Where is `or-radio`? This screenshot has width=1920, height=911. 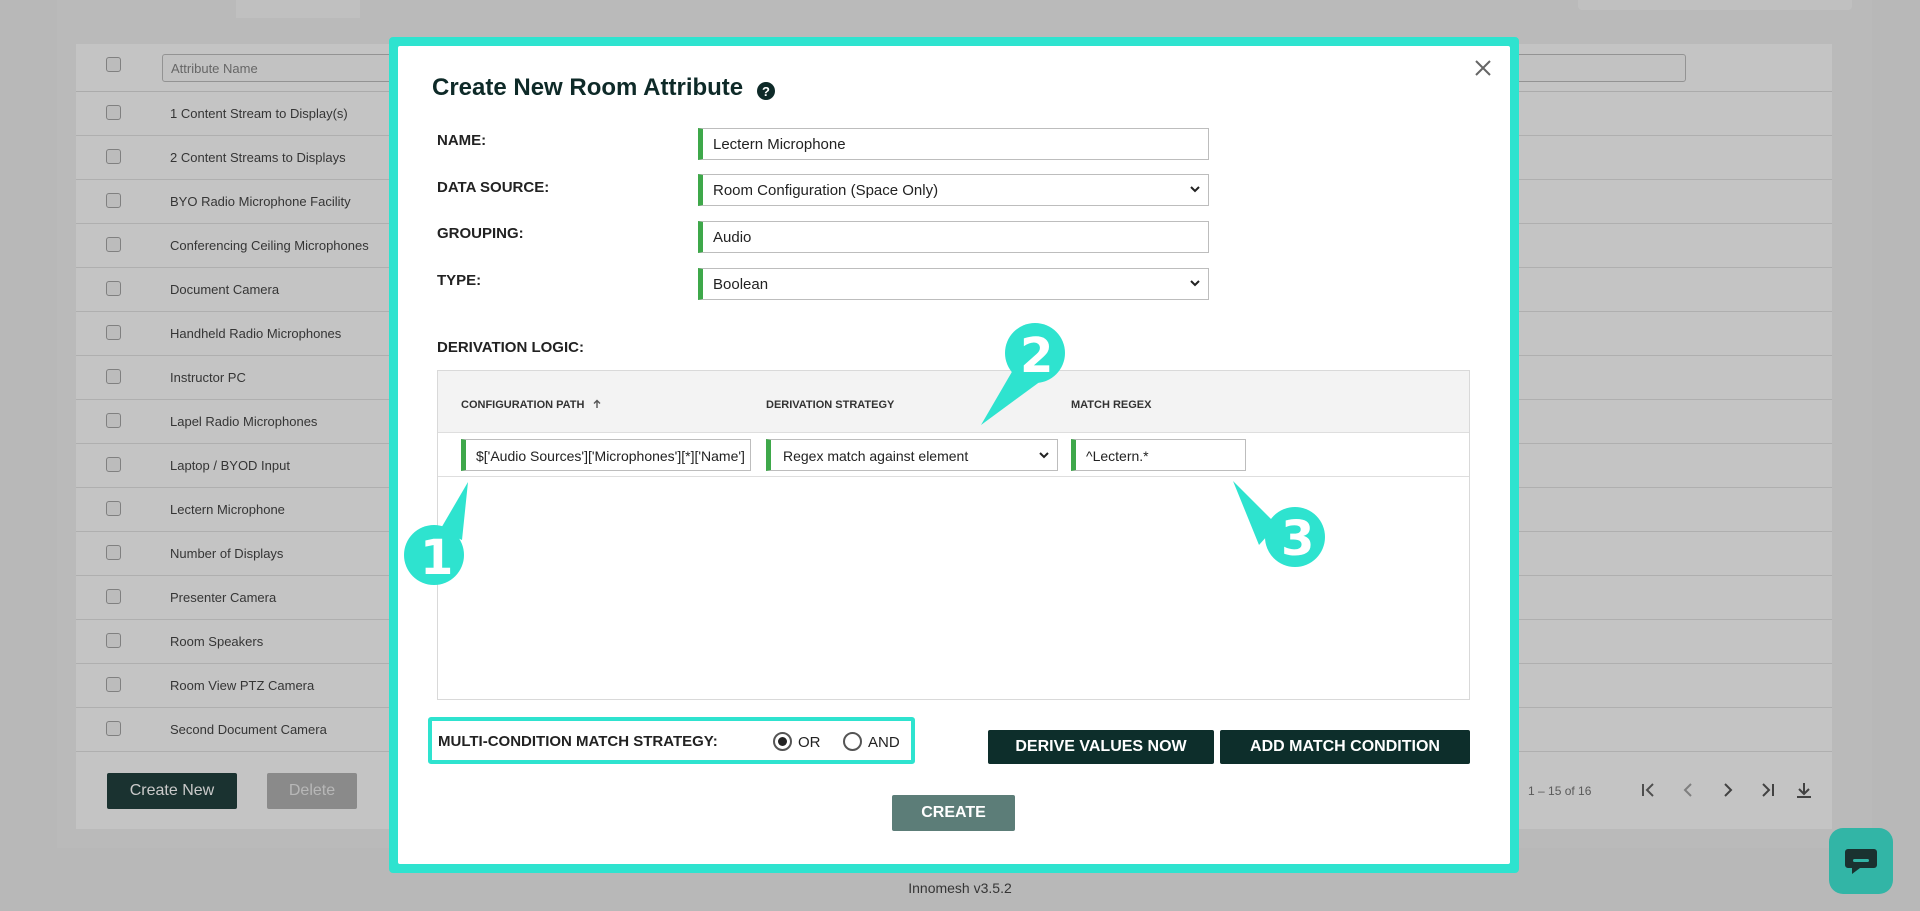
or-radio is located at coordinates (782, 741).